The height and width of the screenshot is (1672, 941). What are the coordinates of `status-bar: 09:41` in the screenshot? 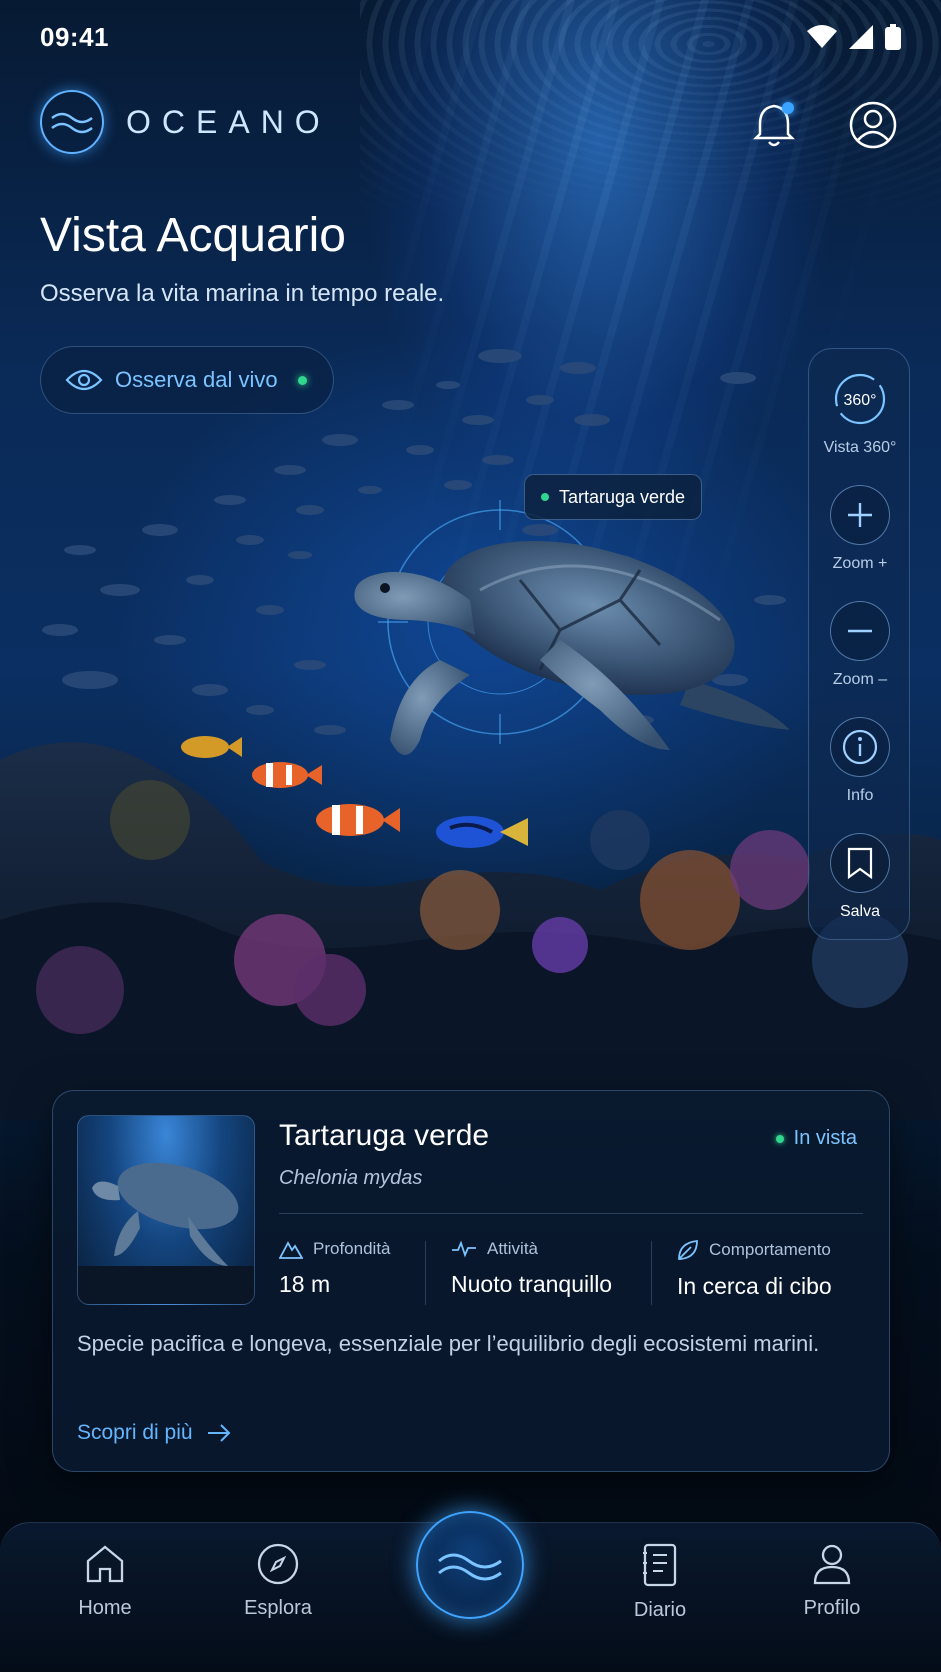 It's located at (470, 38).